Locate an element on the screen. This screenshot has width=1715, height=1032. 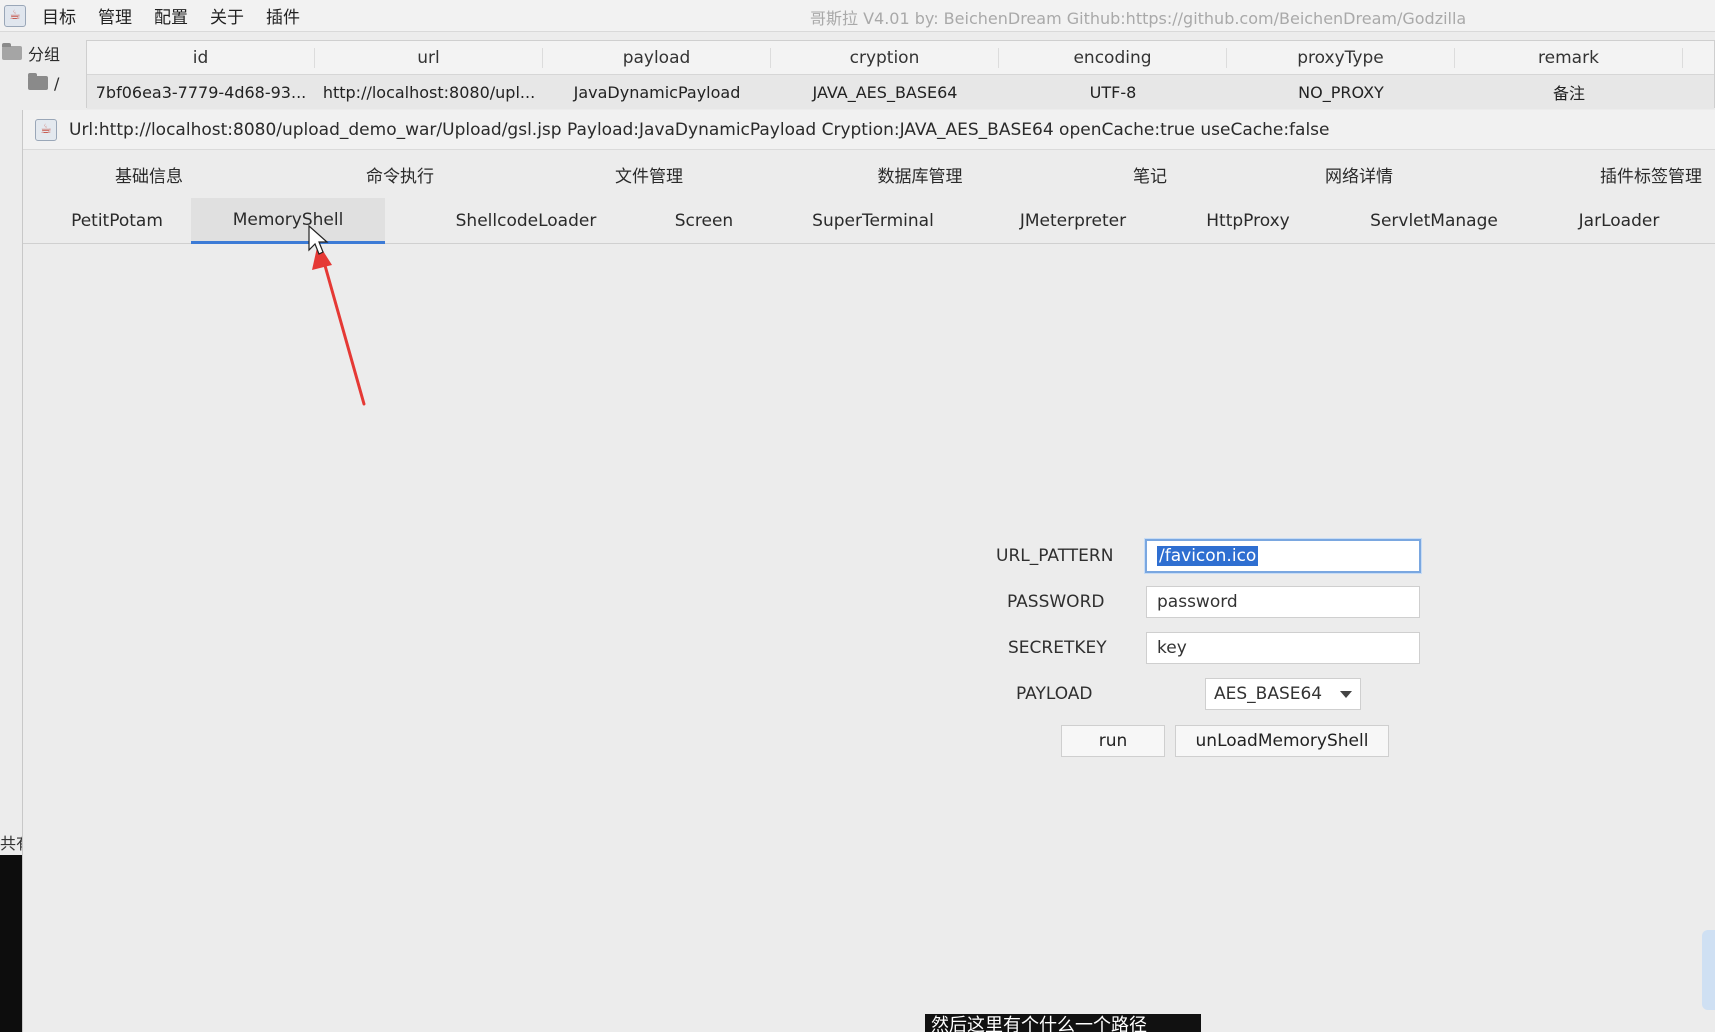
dark-panel is located at coordinates (11, 943).